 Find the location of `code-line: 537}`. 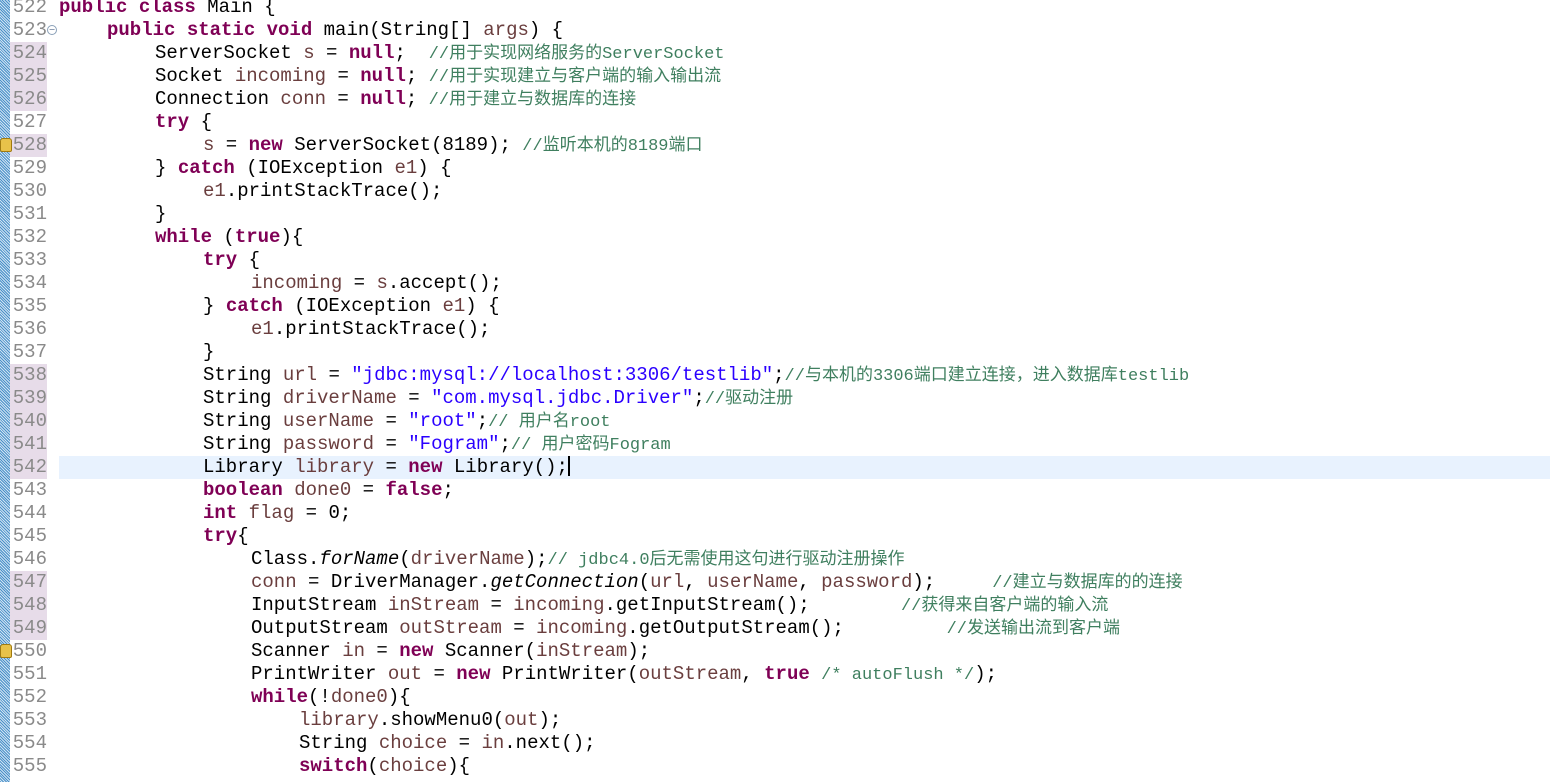

code-line: 537} is located at coordinates (775, 352).